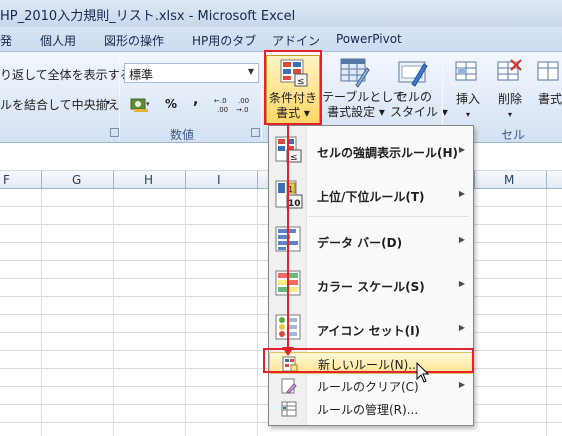 The image size is (562, 436). Describe the element at coordinates (289, 196) in the screenshot. I see `top-bottom-rules-icon: 1 10` at that location.